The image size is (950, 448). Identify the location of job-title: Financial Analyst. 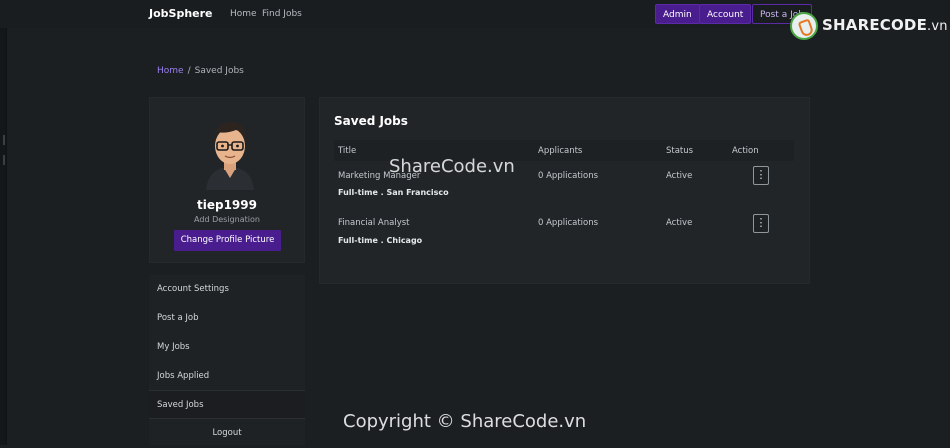
(374, 223).